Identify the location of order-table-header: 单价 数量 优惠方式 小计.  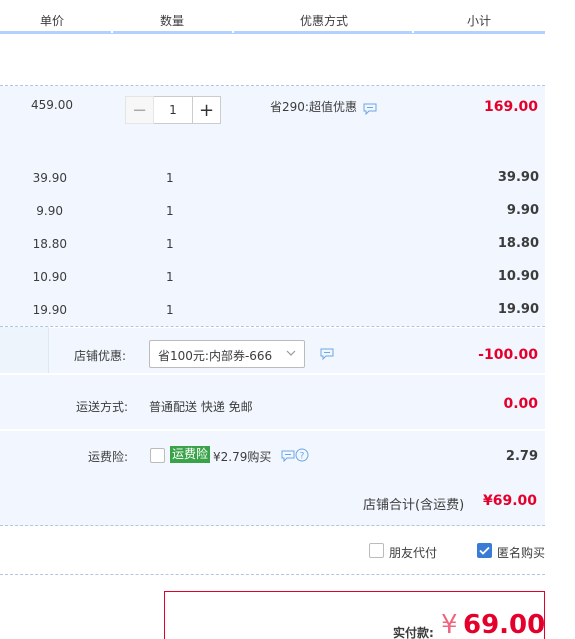
(272, 17).